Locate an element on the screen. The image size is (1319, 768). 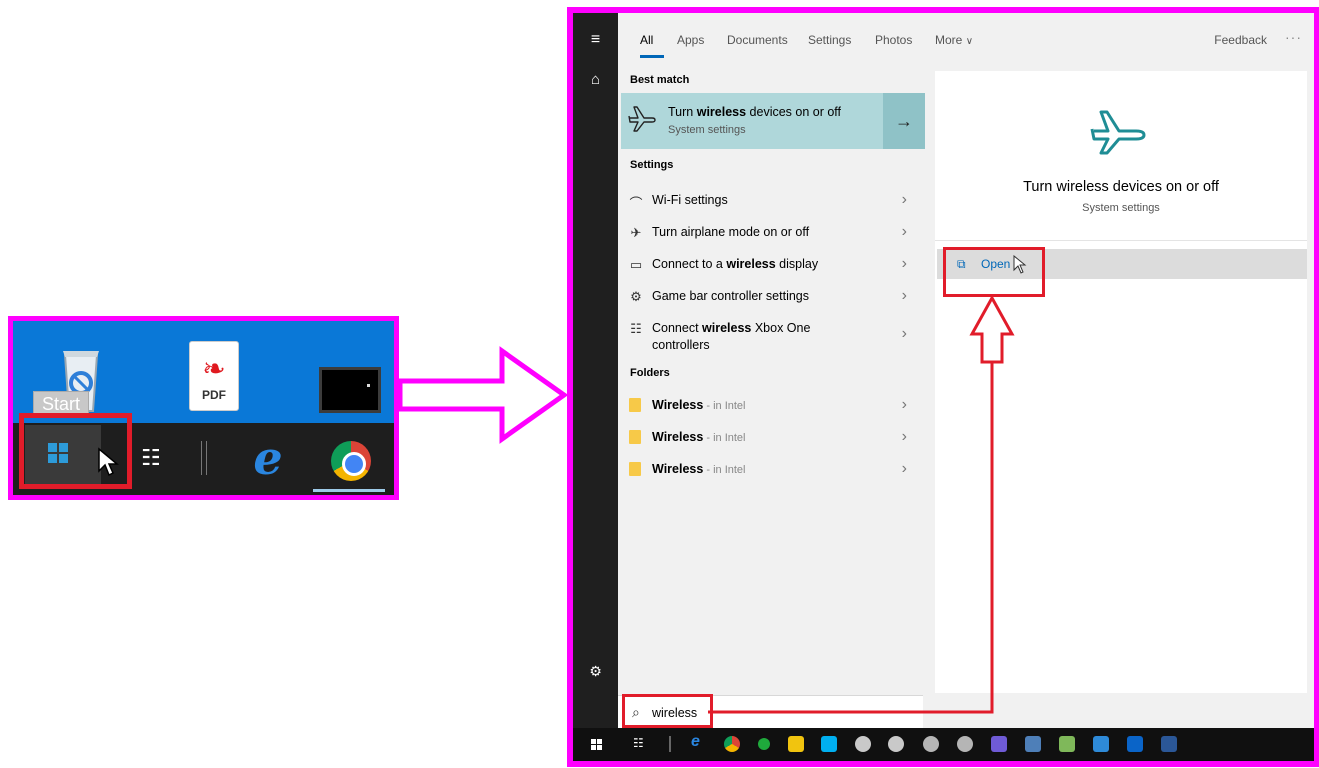
label-text: Wi-Fi settings is located at coordinates (690, 200).